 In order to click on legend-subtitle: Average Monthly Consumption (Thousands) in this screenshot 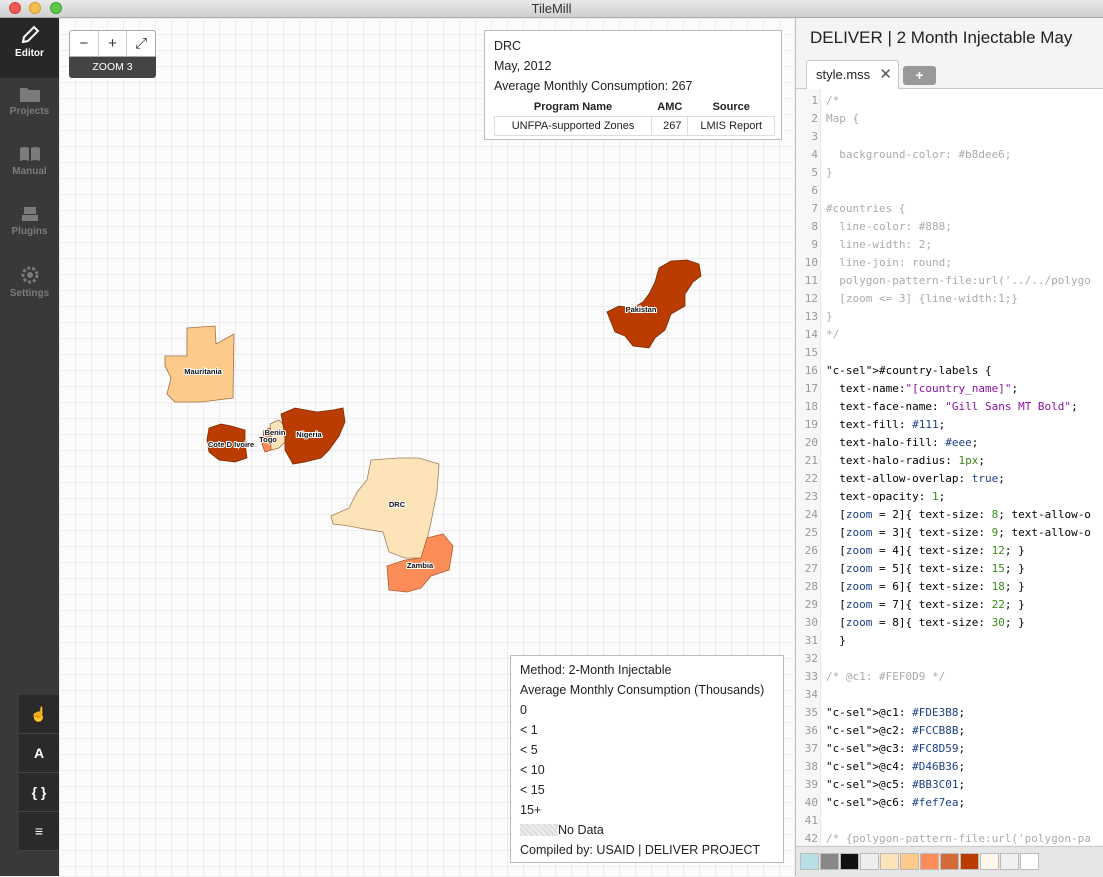, I will do `click(642, 690)`.